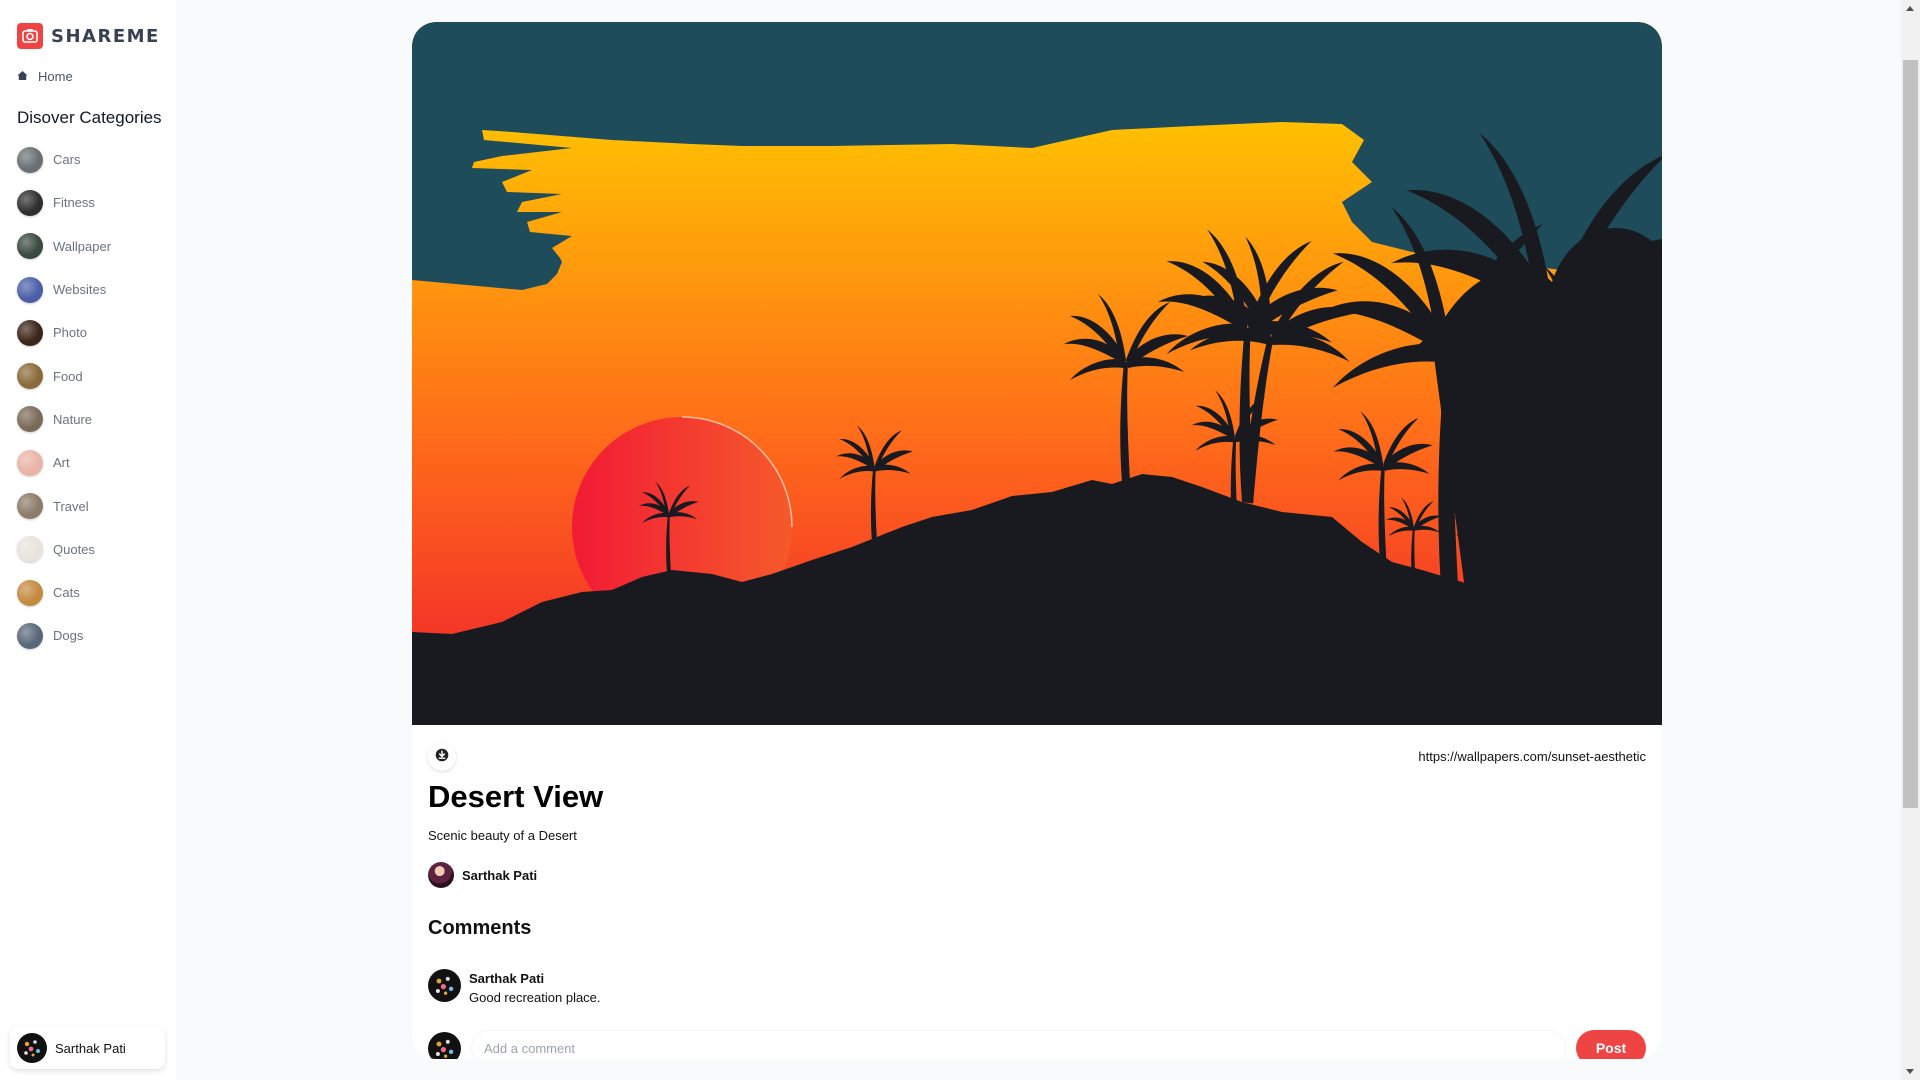  I want to click on nav-home-label: Home, so click(55, 76).